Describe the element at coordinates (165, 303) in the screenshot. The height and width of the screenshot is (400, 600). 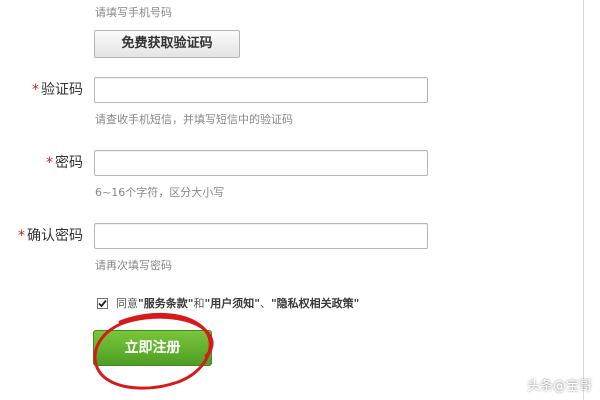
I see `terms-of-service-link: "服务条款"` at that location.